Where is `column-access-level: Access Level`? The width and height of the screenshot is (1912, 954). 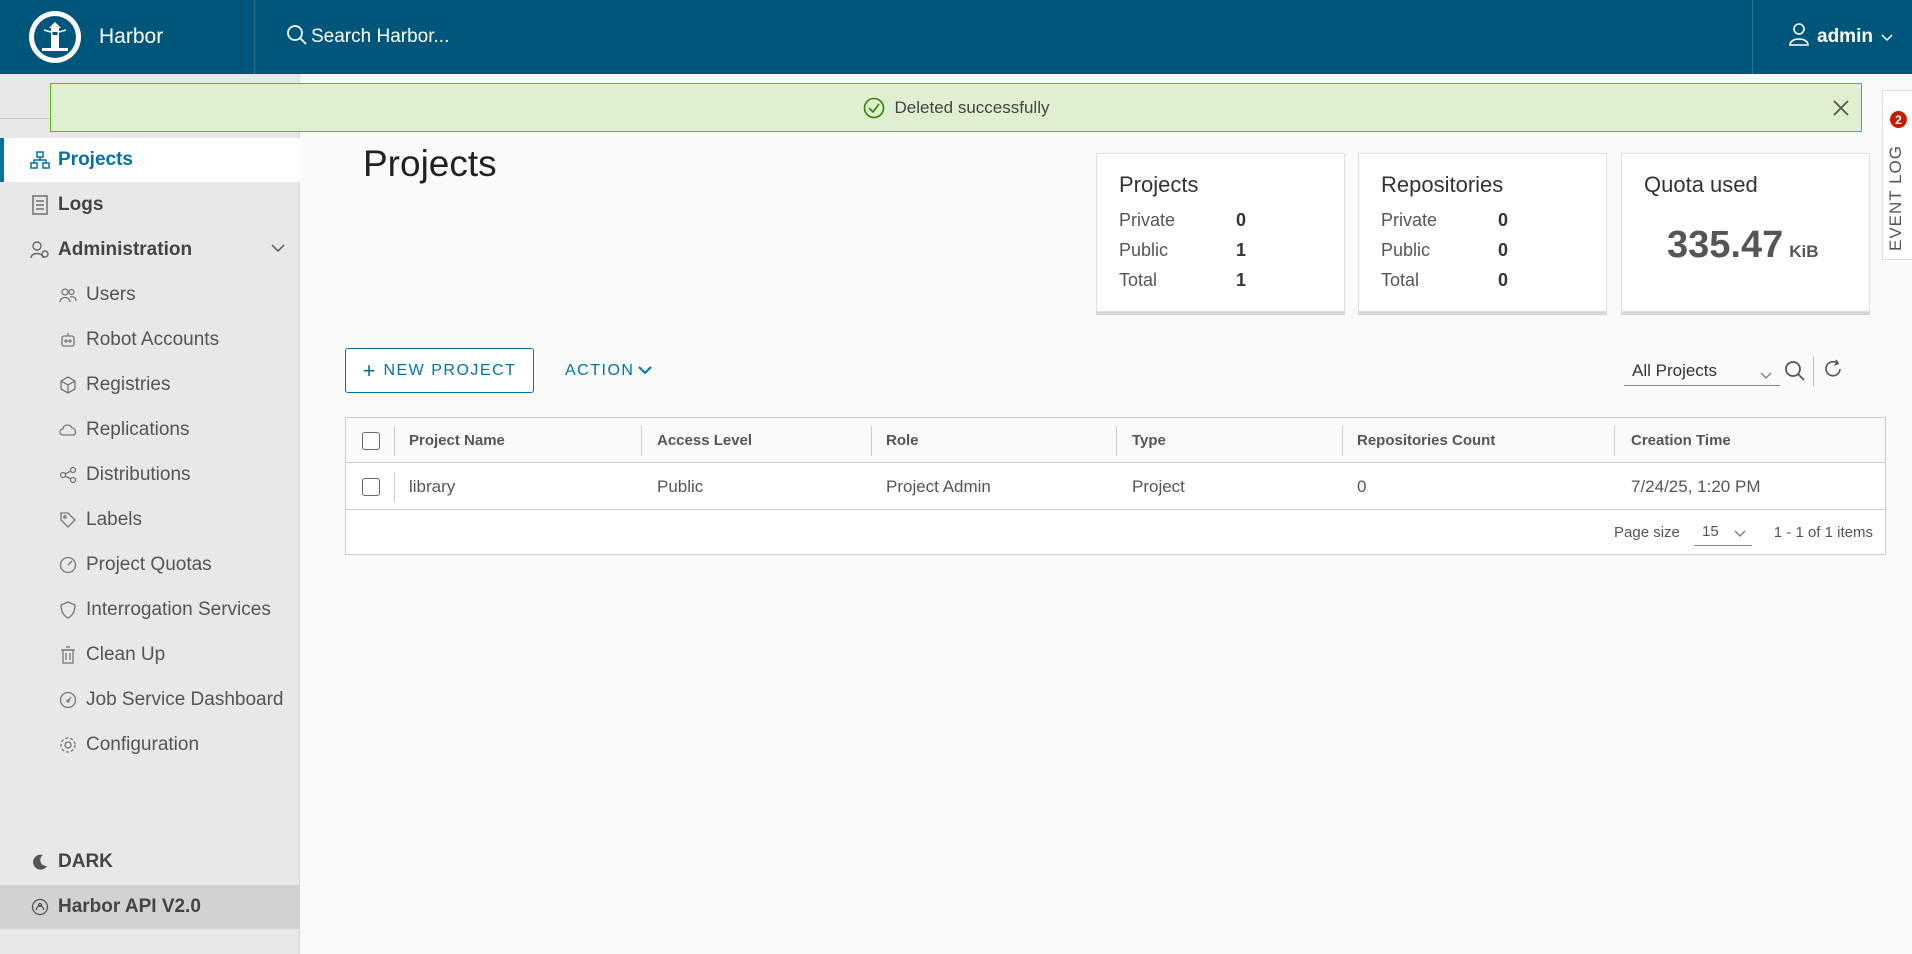 column-access-level: Access Level is located at coordinates (704, 440).